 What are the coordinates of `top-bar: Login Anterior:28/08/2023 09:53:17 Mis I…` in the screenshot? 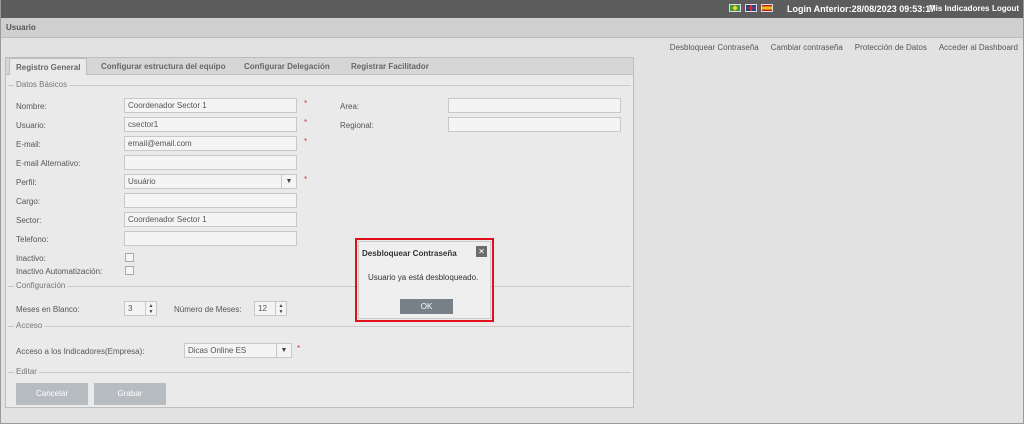 It's located at (512, 9).